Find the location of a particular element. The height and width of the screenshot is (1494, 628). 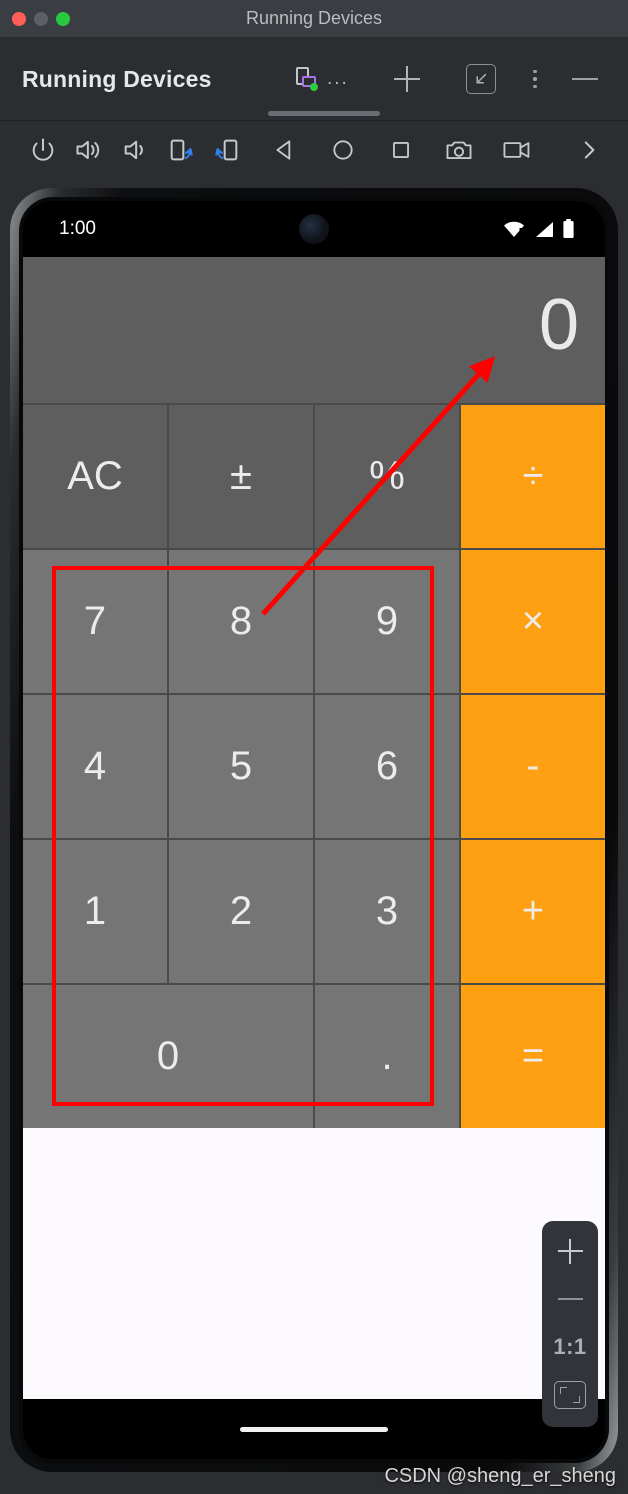

macos-titlebar: Running Devices is located at coordinates (314, 19).